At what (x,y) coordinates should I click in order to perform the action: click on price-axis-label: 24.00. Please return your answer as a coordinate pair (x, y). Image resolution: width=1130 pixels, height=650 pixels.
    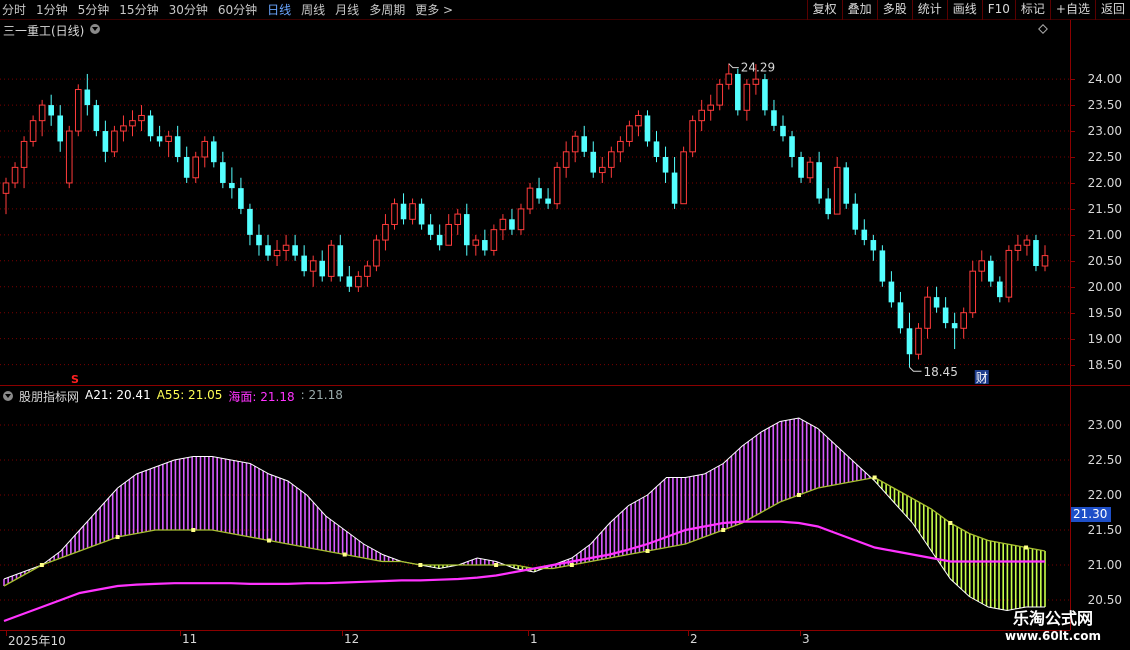
    Looking at the image, I should click on (1104, 79).